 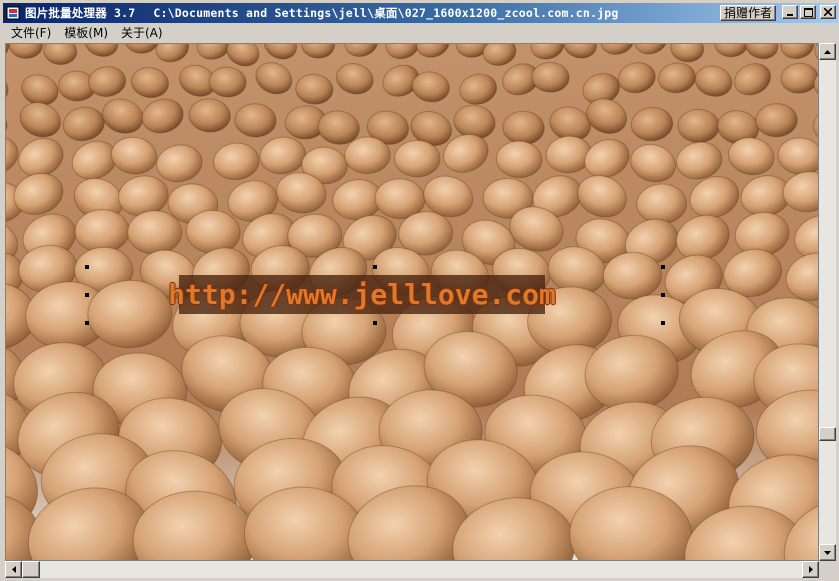 I want to click on app-title: 图片批量处理器 3.7, so click(x=80, y=13).